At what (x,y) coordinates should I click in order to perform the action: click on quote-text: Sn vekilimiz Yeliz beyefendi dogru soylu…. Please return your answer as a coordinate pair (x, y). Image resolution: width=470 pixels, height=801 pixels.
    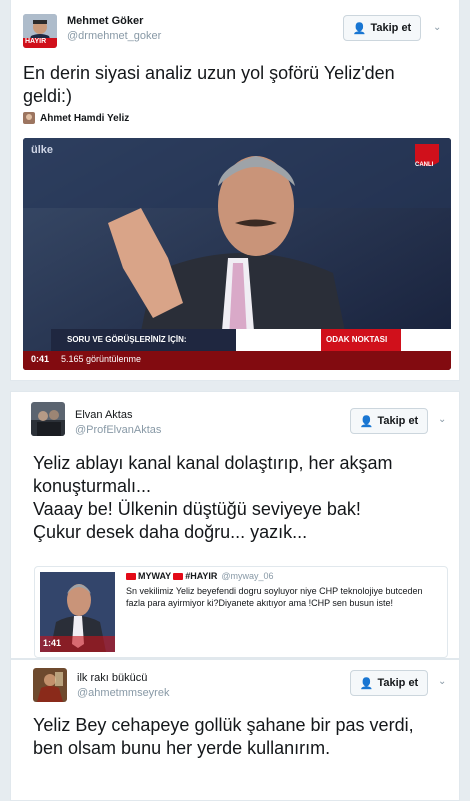
    Looking at the image, I should click on (274, 597).